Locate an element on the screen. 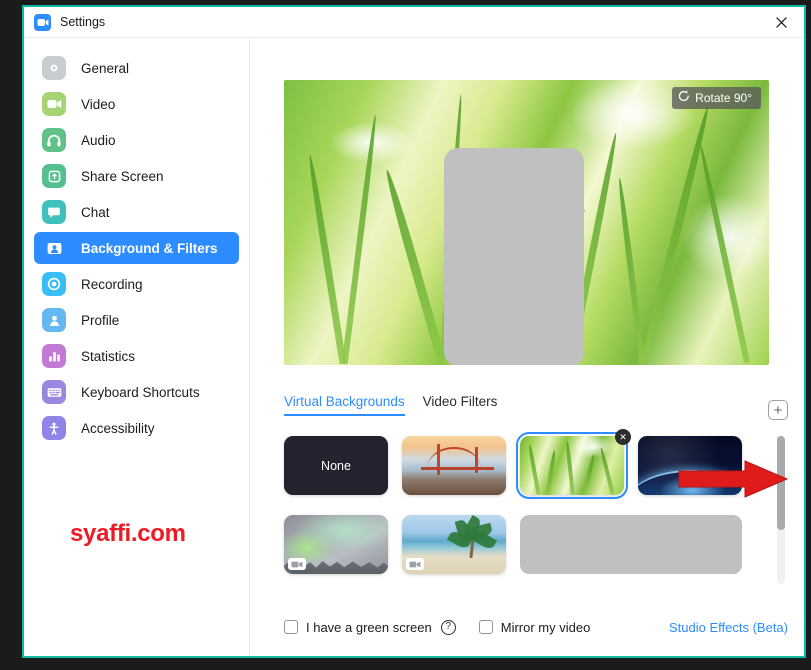 This screenshot has width=811, height=670. scrollbar-thumb is located at coordinates (781, 483).